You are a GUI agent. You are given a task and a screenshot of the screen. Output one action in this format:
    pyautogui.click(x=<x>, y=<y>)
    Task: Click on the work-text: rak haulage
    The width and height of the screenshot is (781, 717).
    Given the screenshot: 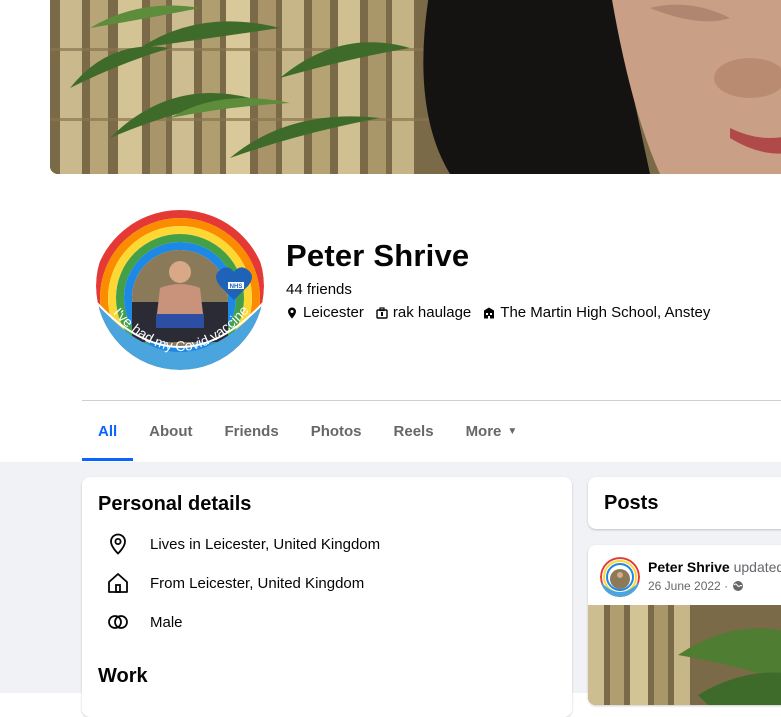 What is the action you would take?
    pyautogui.click(x=432, y=312)
    